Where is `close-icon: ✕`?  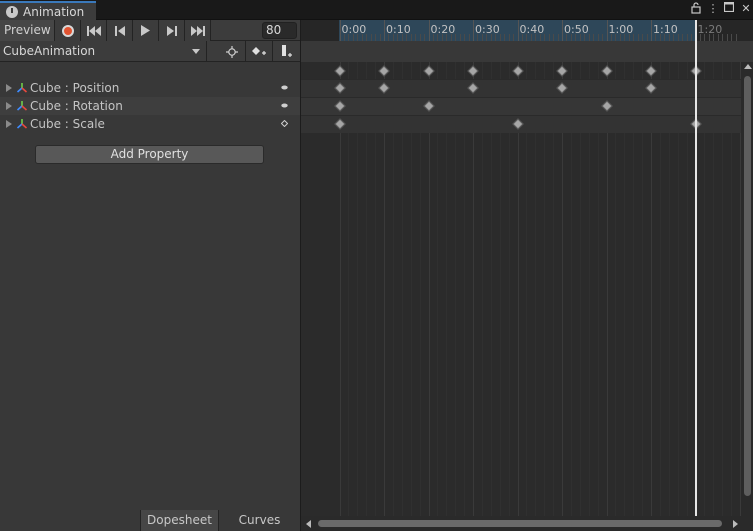
close-icon: ✕ is located at coordinates (746, 9).